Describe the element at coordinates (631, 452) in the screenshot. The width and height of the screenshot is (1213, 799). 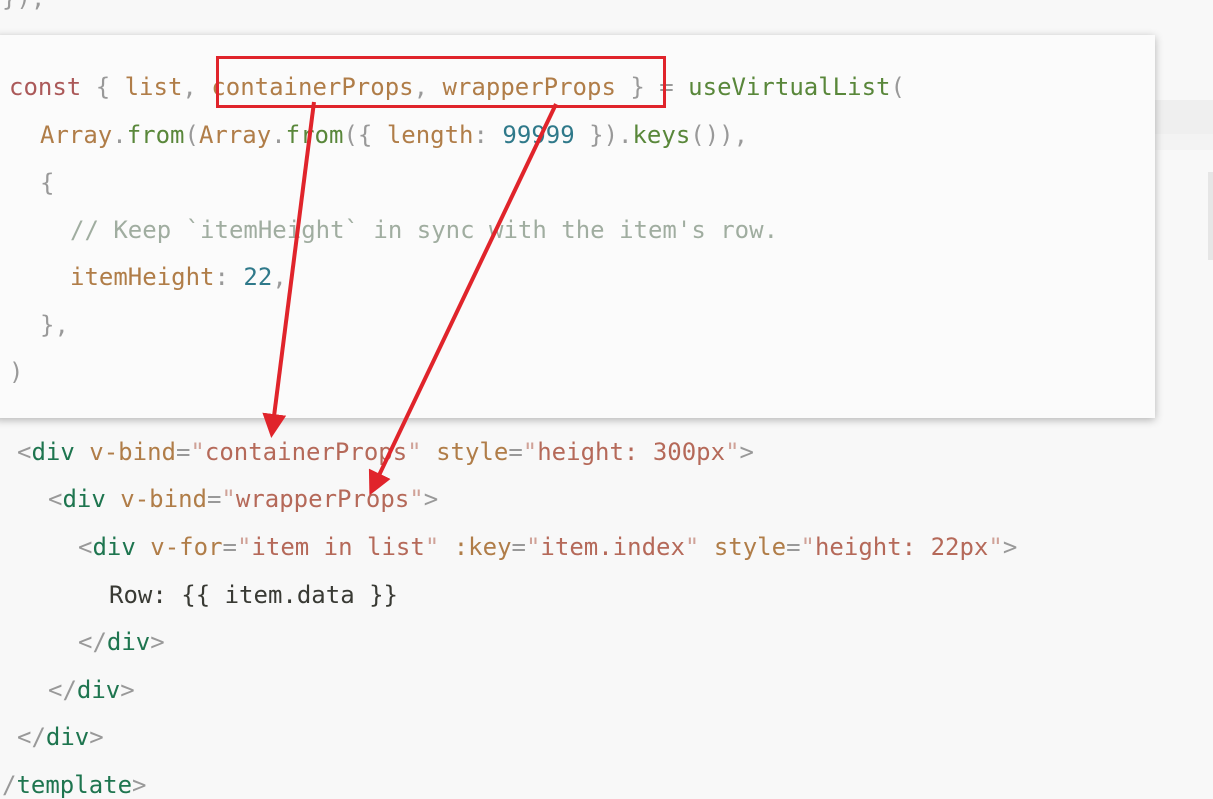
I see `code-token: height: 300px` at that location.